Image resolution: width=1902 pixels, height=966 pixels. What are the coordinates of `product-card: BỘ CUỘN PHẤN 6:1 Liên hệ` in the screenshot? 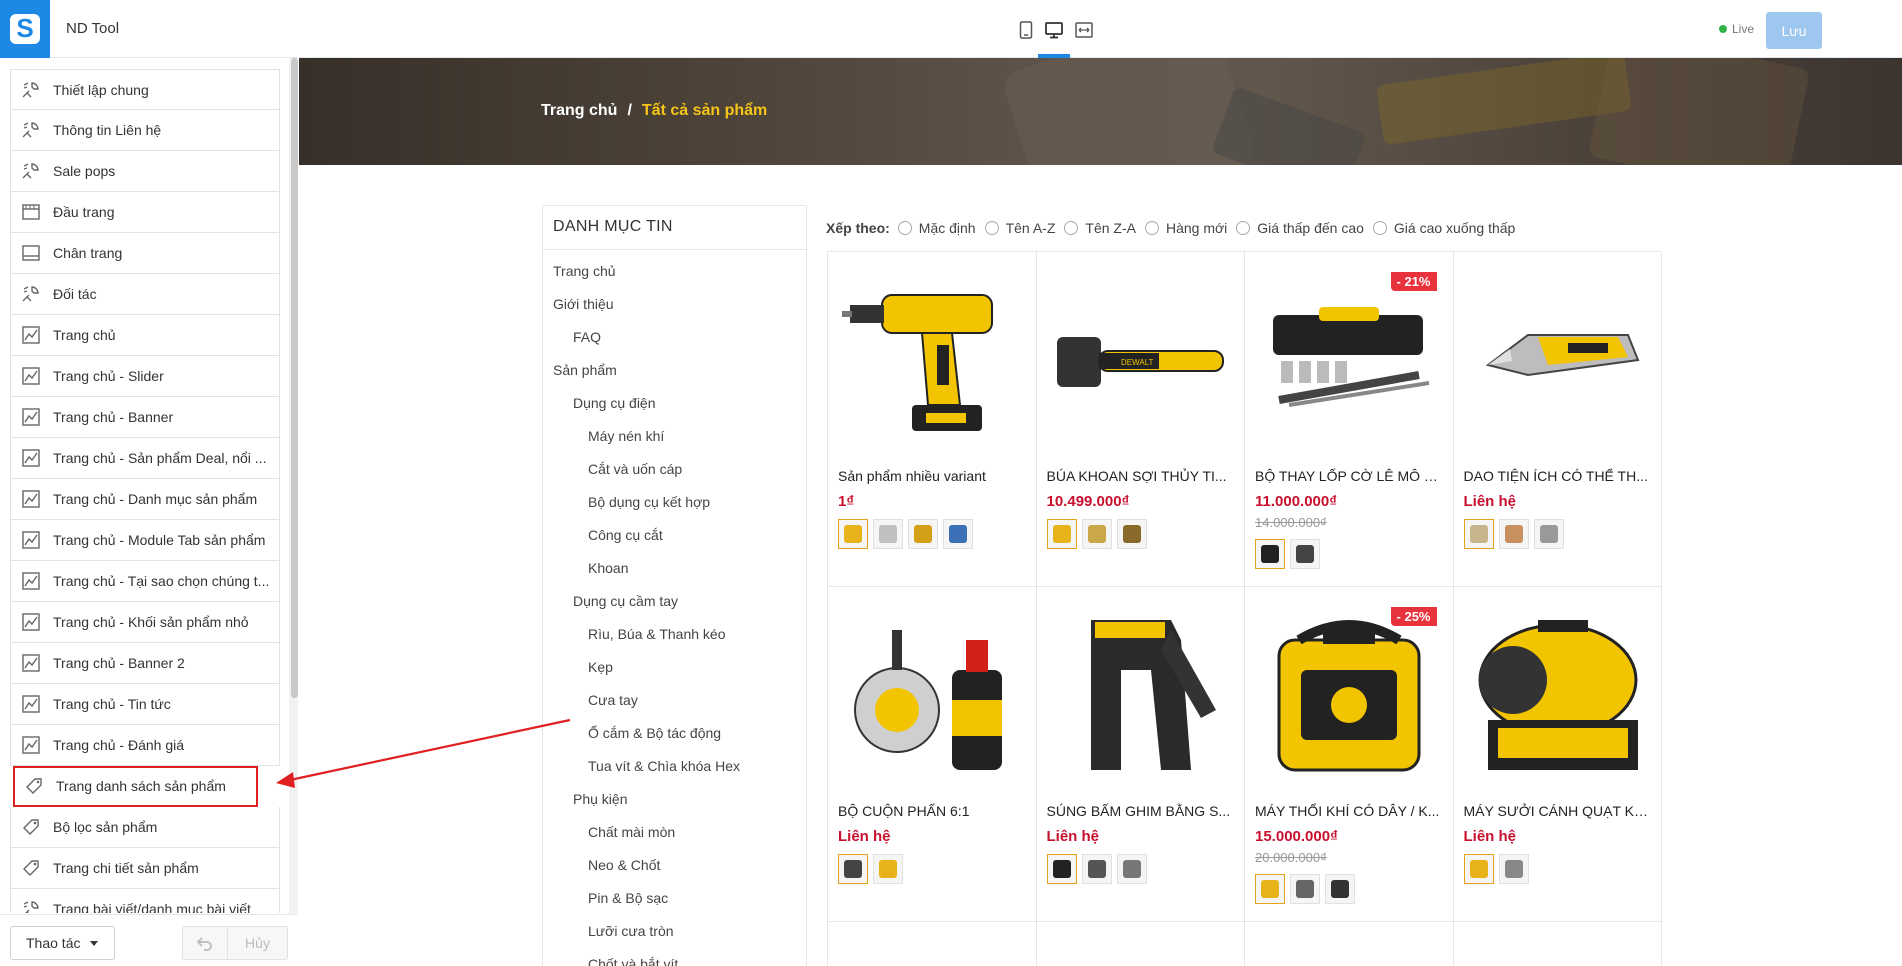 It's located at (932, 754).